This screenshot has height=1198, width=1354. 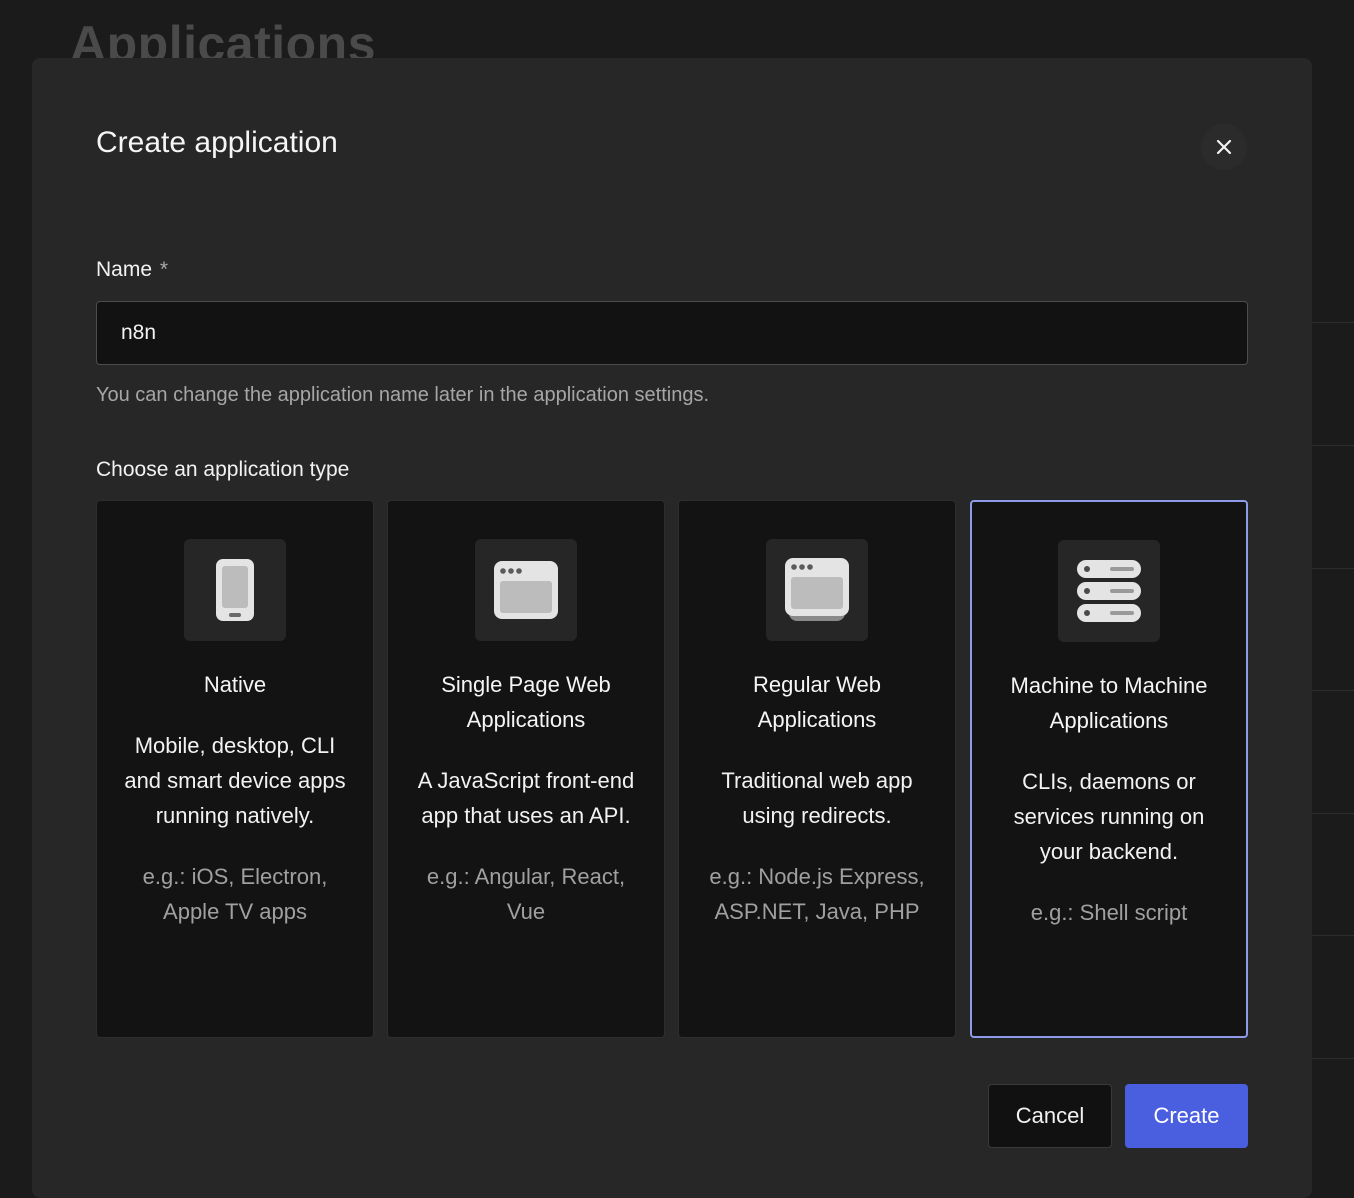 I want to click on name-input, so click(x=672, y=333).